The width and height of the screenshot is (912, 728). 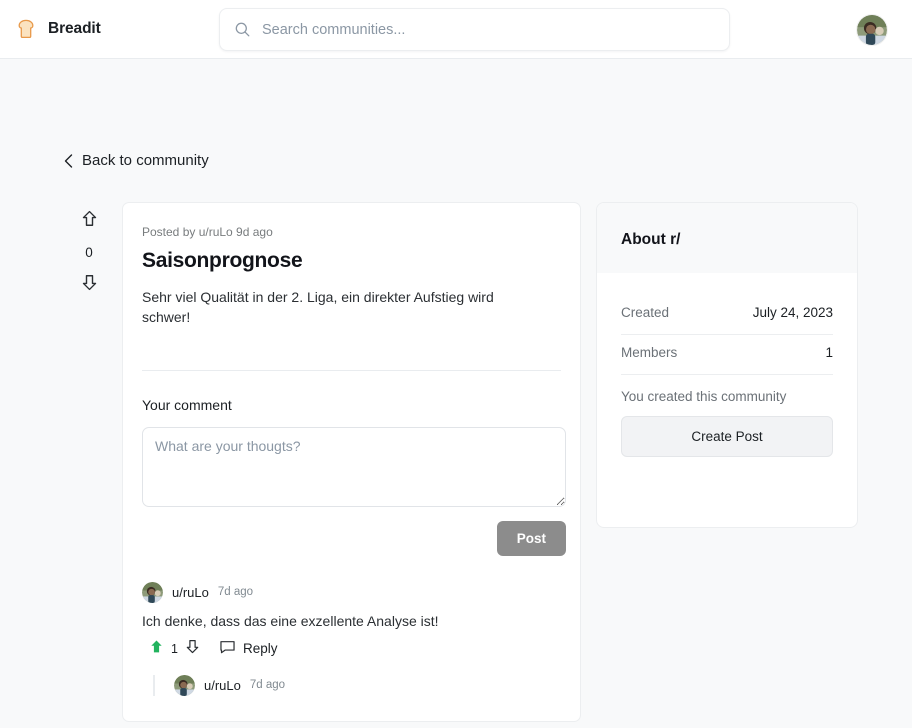 What do you see at coordinates (649, 352) in the screenshot?
I see `members-label: Members` at bounding box center [649, 352].